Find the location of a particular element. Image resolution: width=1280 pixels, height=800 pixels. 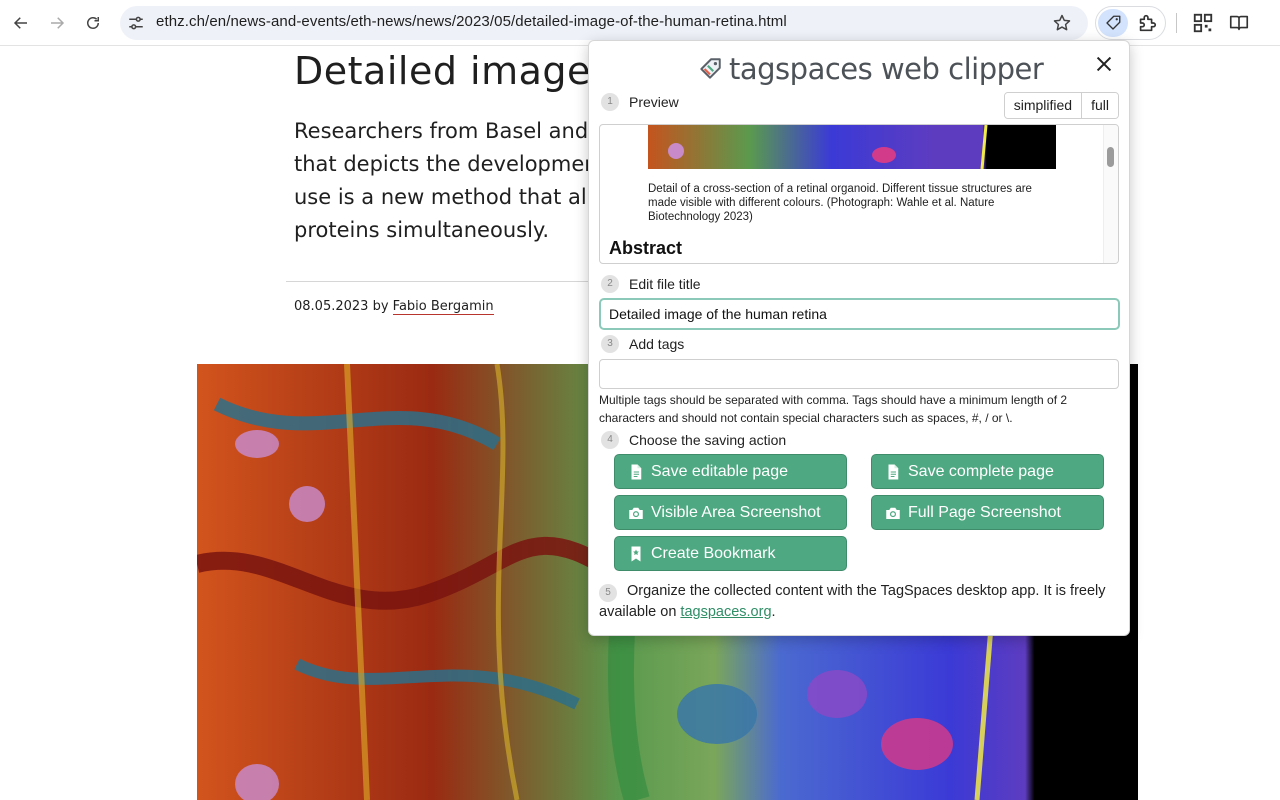

button-label: Visible Area Screenshot is located at coordinates (736, 512).